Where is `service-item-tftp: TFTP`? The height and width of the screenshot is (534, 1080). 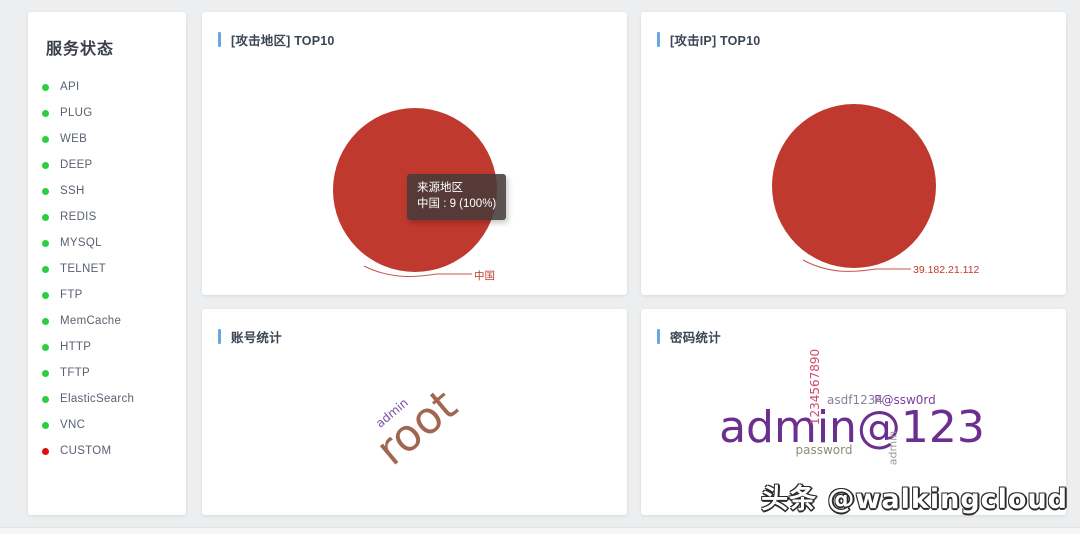
service-item-tftp: TFTP is located at coordinates (107, 373).